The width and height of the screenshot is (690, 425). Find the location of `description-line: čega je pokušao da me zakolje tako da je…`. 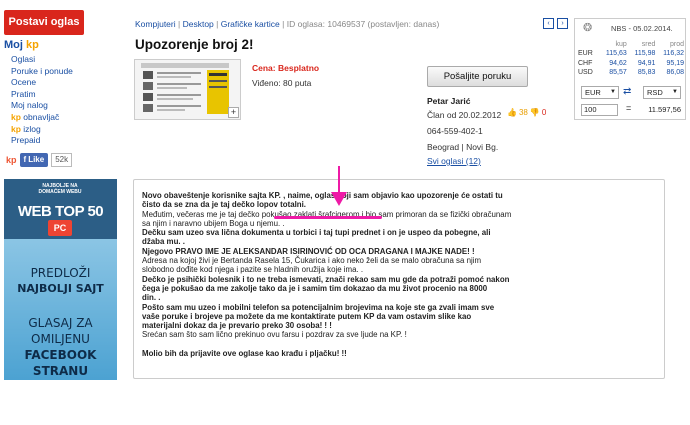

description-line: čega je pokušao da me zakolje tako da je… is located at coordinates (315, 288).